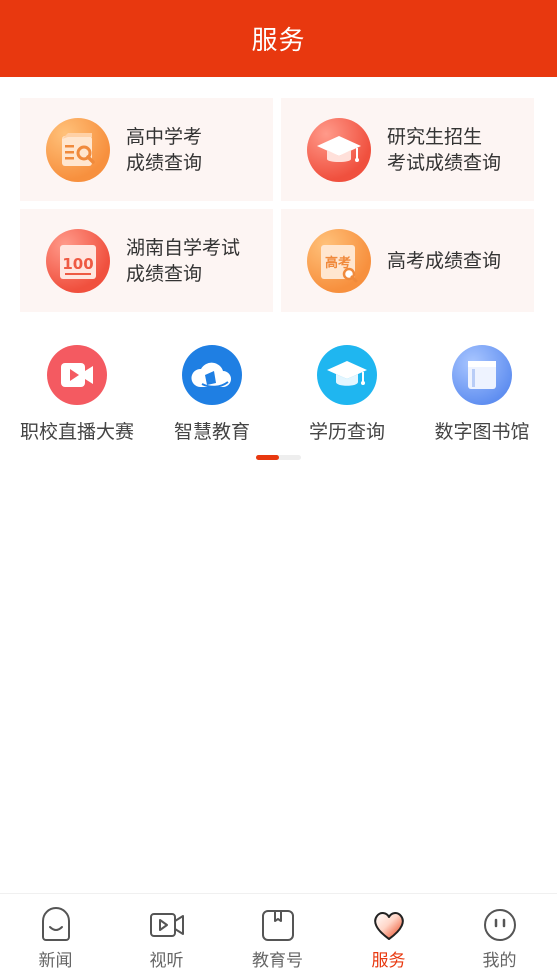  What do you see at coordinates (212, 375) in the screenshot?
I see `cloud-book-icon` at bounding box center [212, 375].